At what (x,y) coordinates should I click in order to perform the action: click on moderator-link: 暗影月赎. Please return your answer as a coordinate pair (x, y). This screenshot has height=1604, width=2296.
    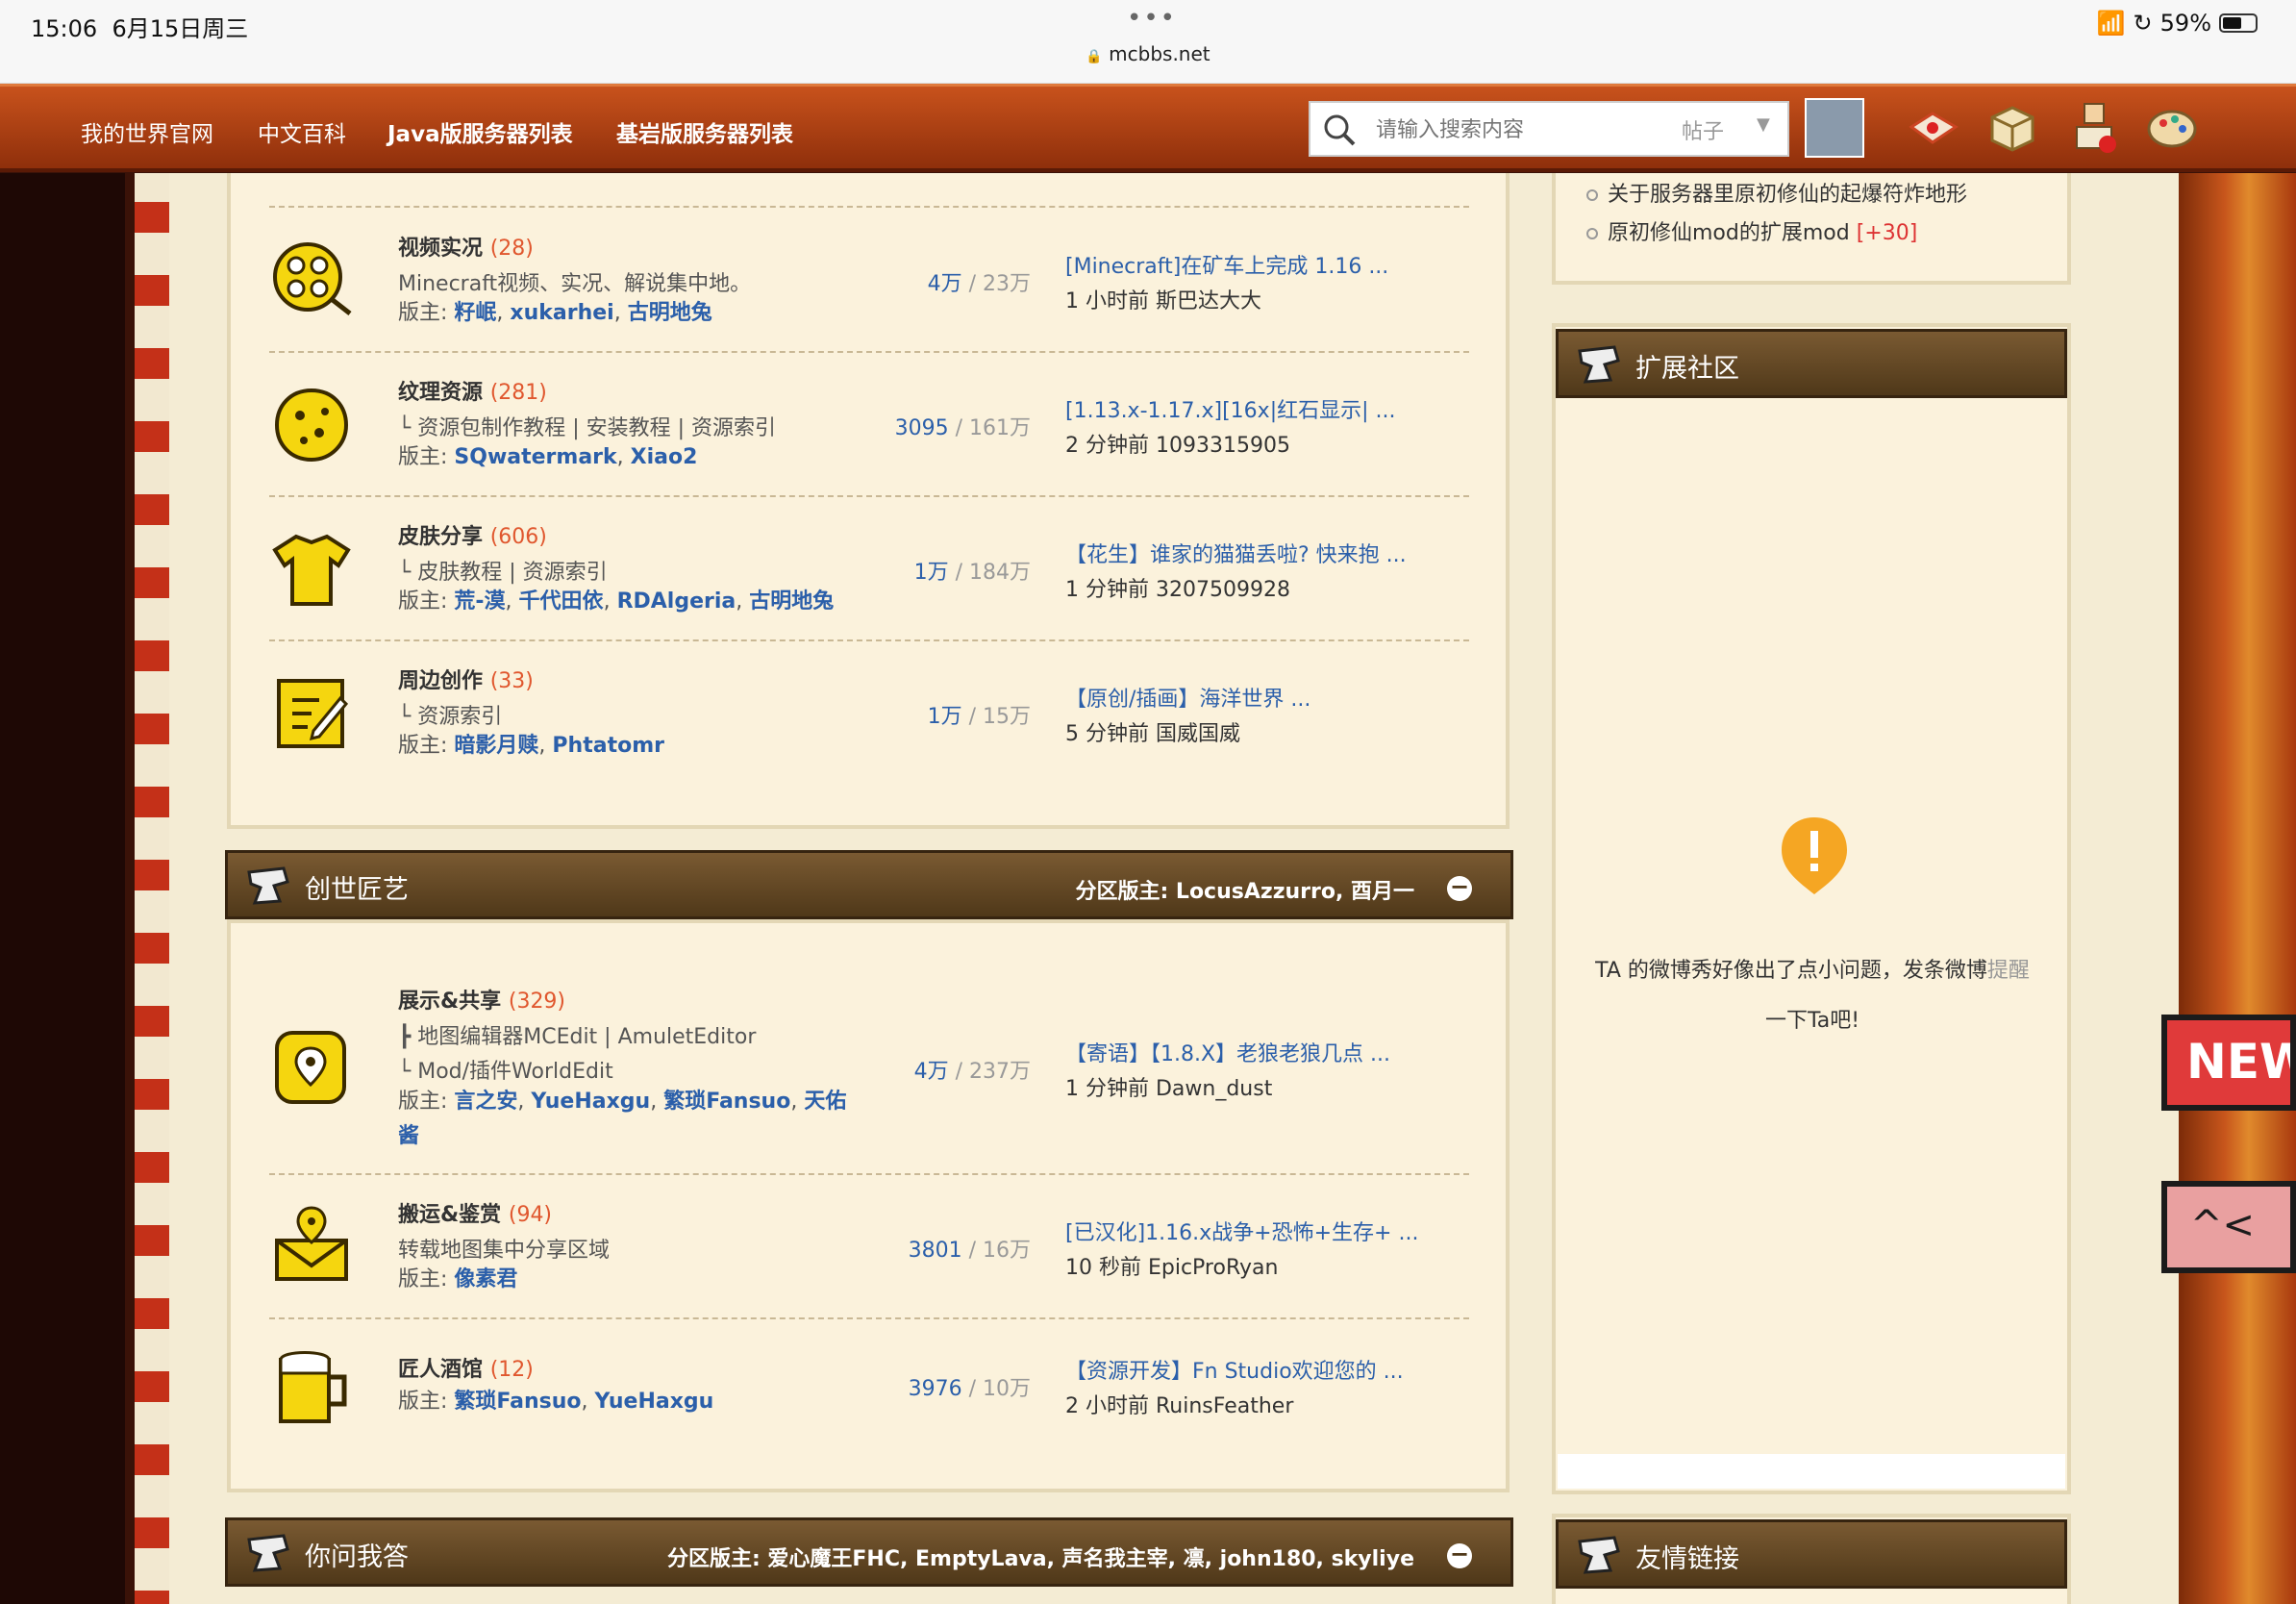
    Looking at the image, I should click on (496, 746).